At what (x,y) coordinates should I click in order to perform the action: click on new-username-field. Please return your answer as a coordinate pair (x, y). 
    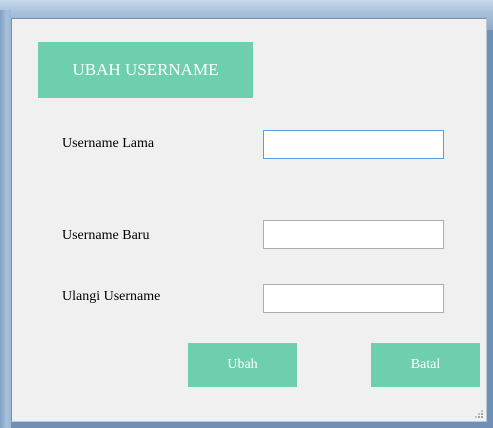
    Looking at the image, I should click on (353, 234).